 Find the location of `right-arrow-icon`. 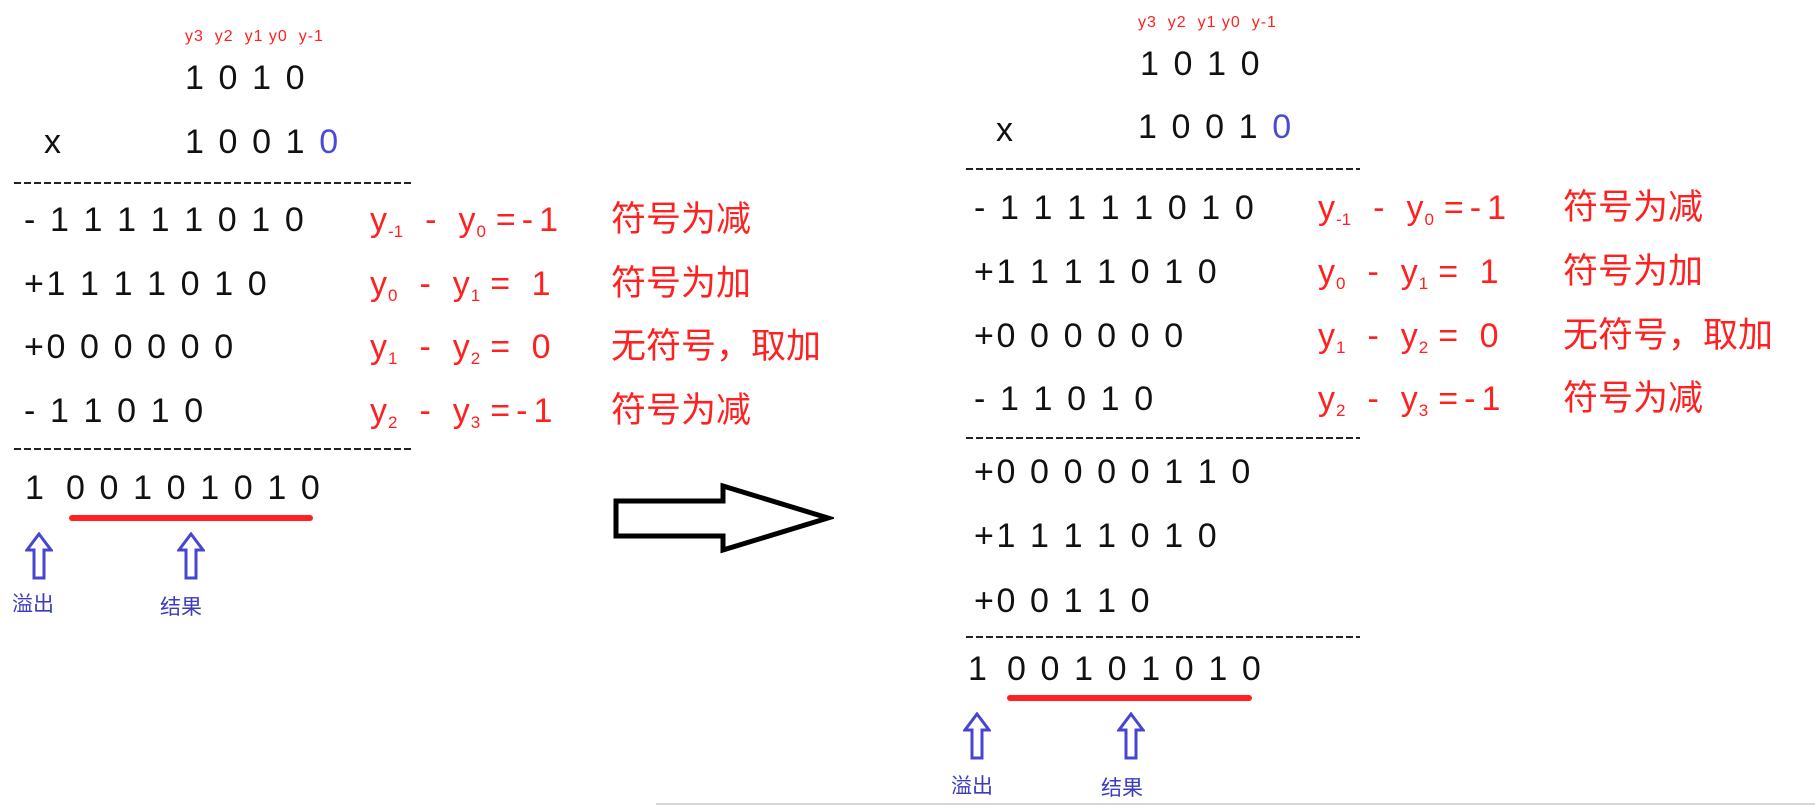

right-arrow-icon is located at coordinates (723, 518).